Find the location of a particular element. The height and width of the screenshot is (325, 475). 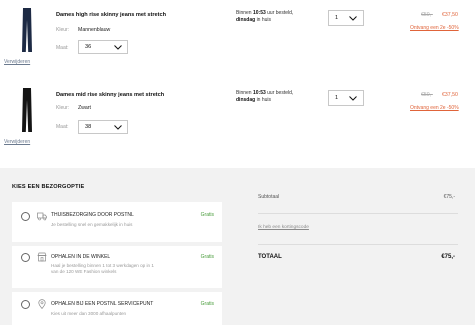

size-value: 36 is located at coordinates (88, 47).